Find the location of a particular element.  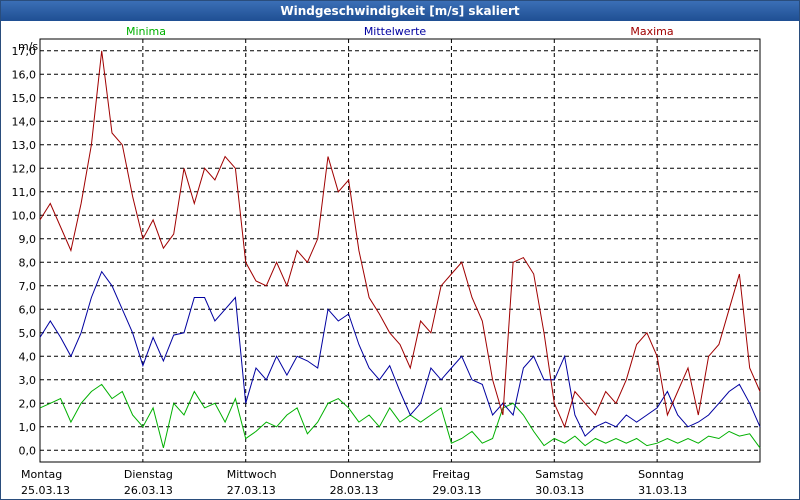

legend-entry: Mittelwerte is located at coordinates (395, 31).